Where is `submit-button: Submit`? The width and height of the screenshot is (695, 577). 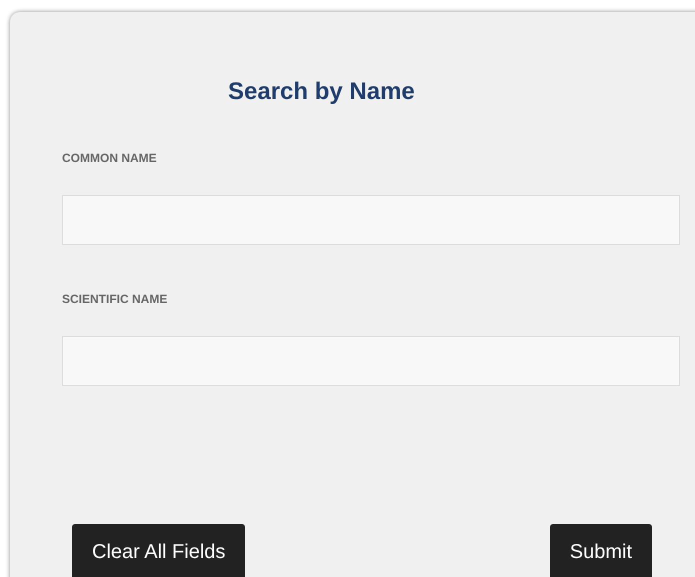
submit-button: Submit is located at coordinates (601, 550).